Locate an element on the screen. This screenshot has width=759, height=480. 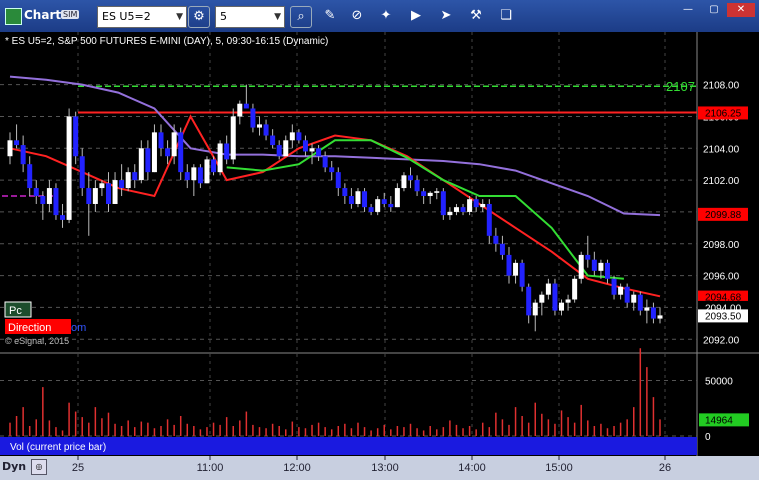
erase-icon: ⊘ is located at coordinates (357, 16).